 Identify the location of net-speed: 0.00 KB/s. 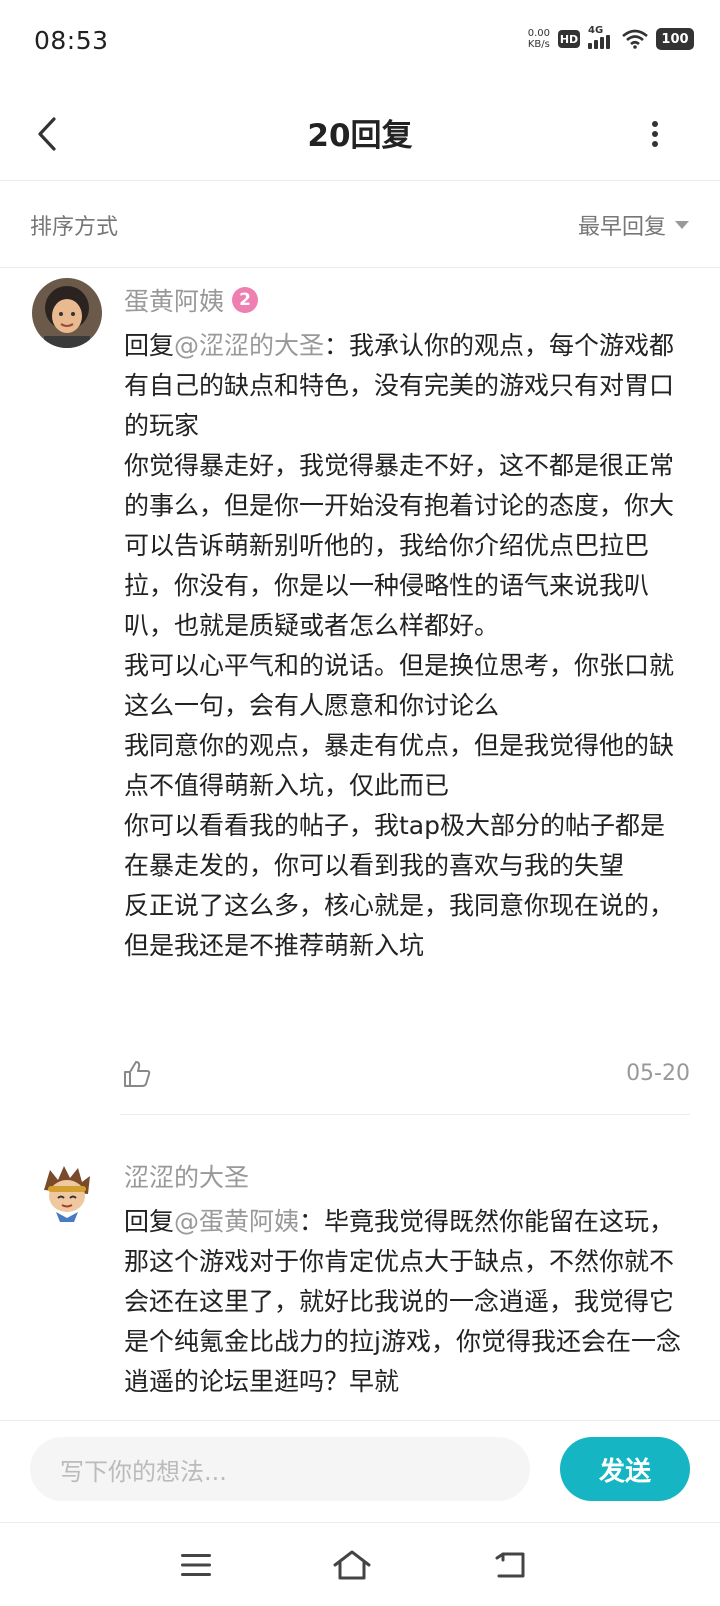
(539, 39).